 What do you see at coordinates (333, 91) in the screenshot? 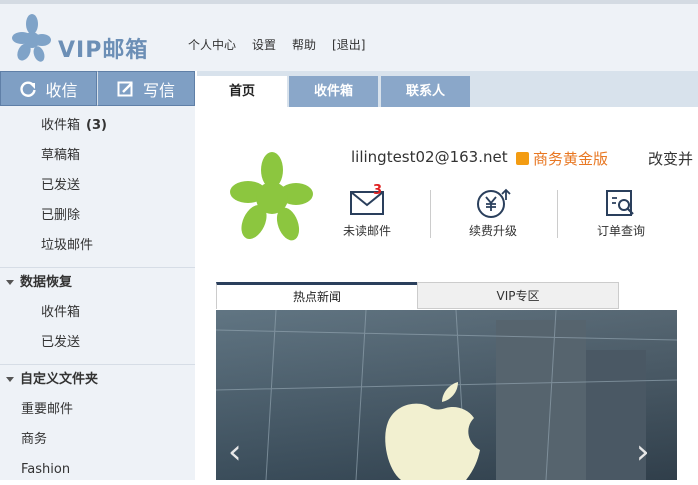
I see `tab-inbox: 收件箱` at bounding box center [333, 91].